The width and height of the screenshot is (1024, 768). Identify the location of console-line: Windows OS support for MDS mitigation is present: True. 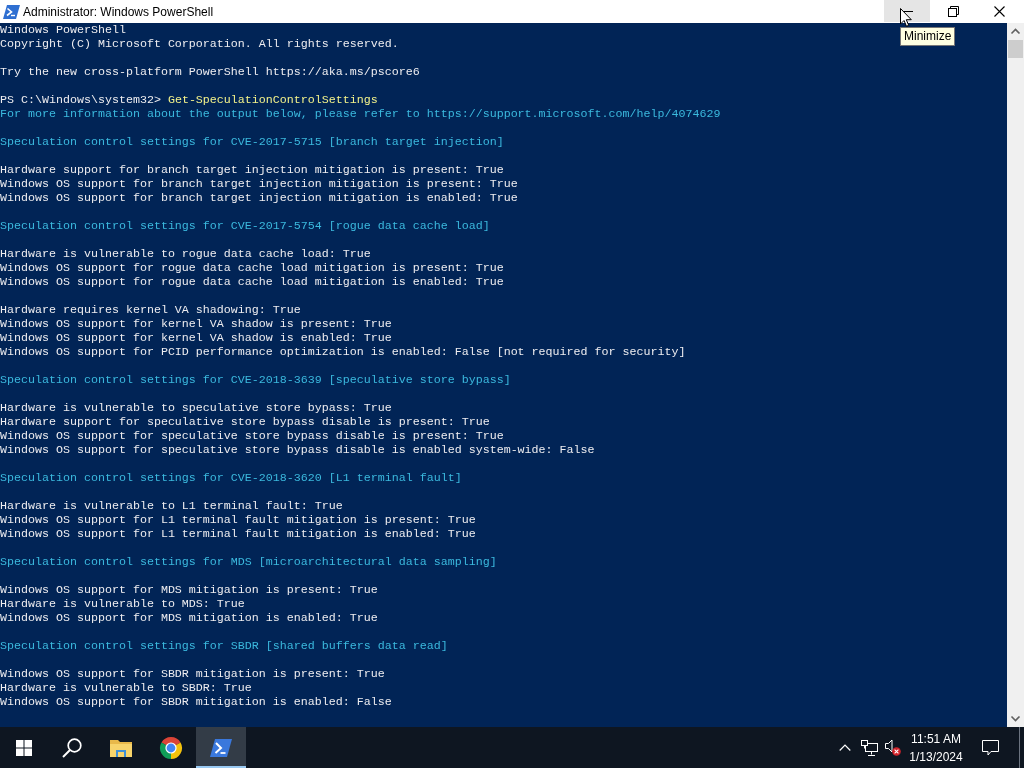
(189, 590).